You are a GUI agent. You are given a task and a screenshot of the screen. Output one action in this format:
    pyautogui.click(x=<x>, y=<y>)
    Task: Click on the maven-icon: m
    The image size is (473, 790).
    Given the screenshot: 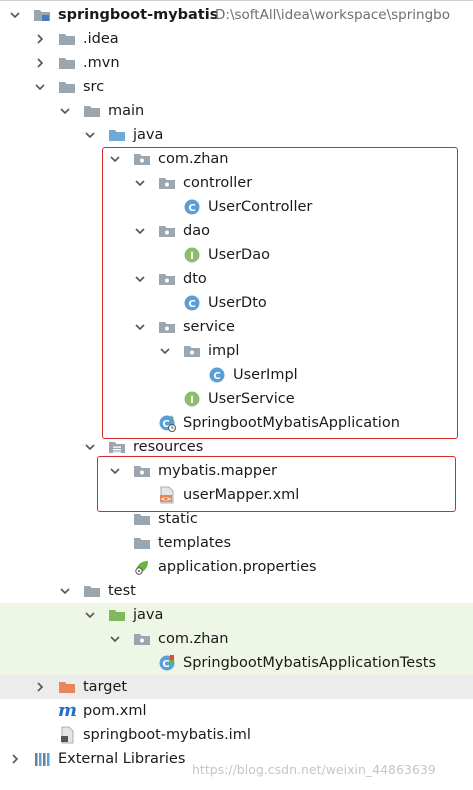 What is the action you would take?
    pyautogui.click(x=68, y=710)
    